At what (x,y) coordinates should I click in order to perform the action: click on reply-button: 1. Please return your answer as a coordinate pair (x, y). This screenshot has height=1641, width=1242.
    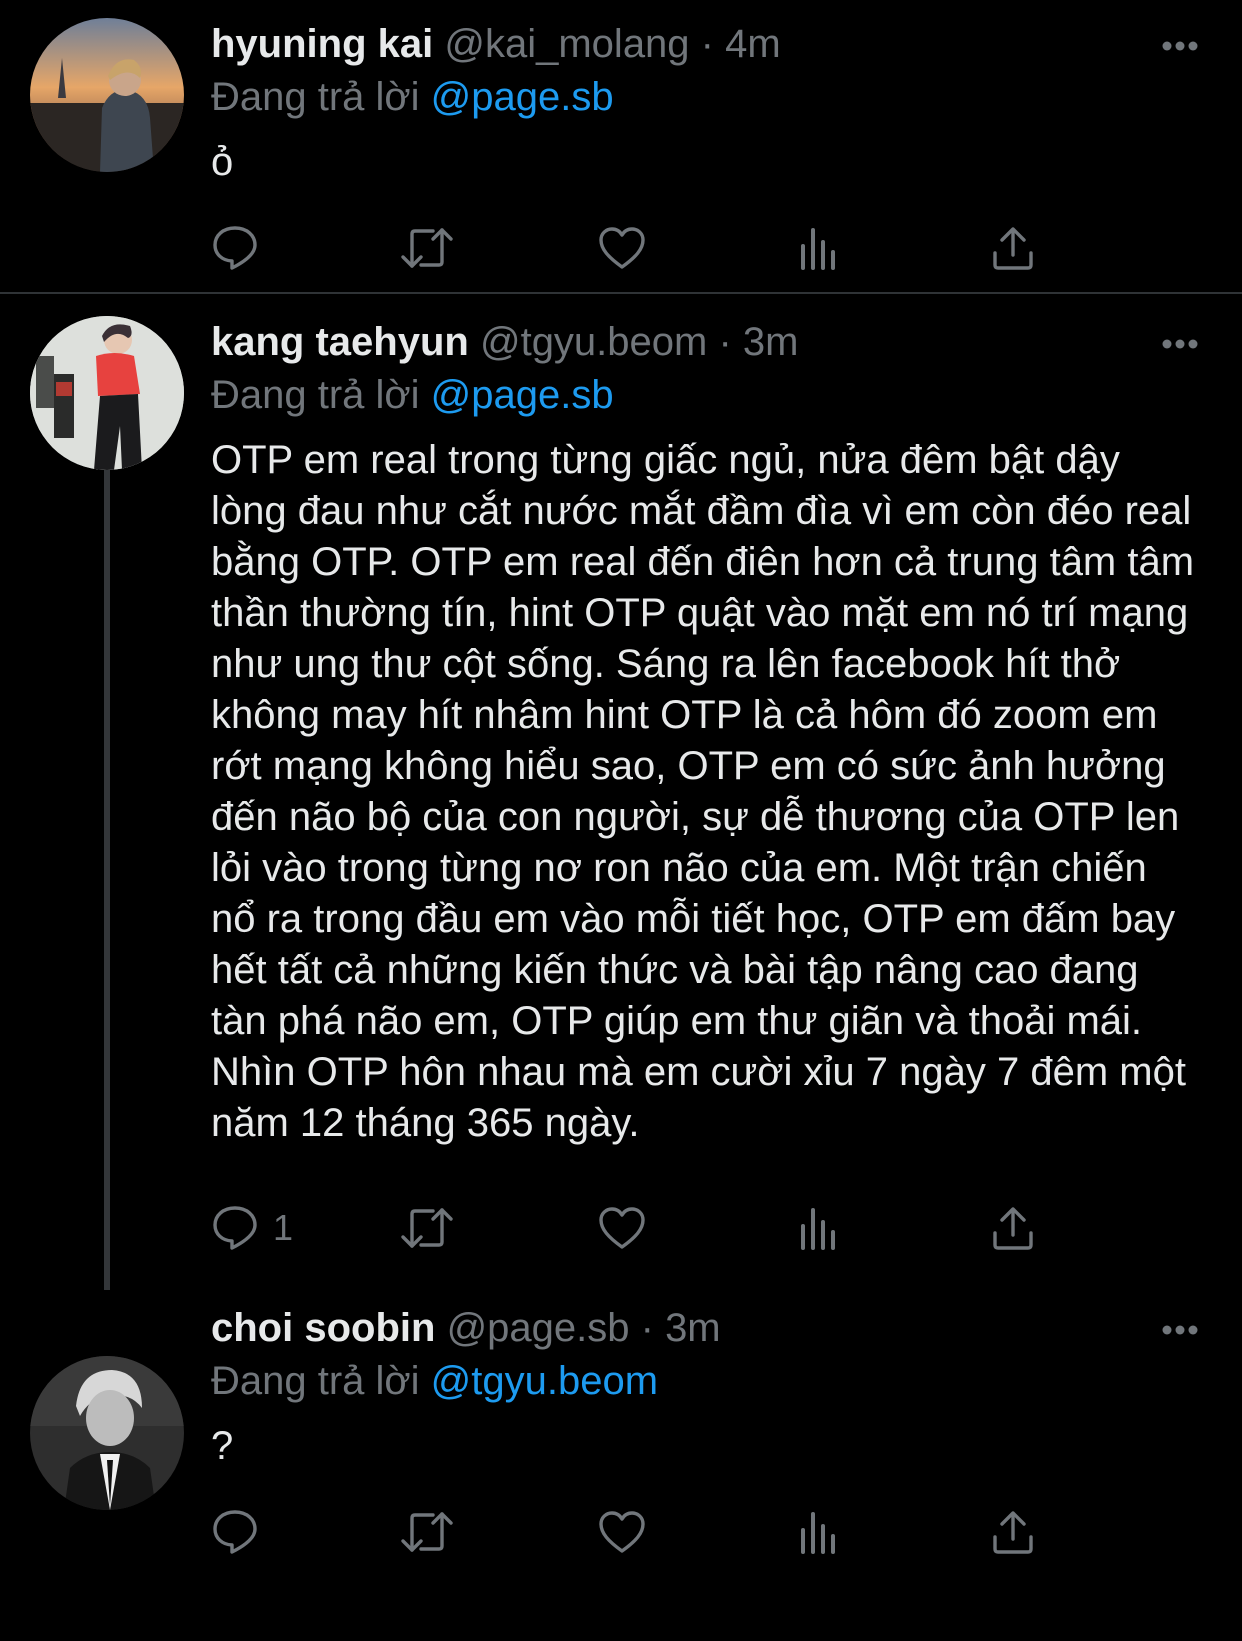
    Looking at the image, I should click on (252, 1228).